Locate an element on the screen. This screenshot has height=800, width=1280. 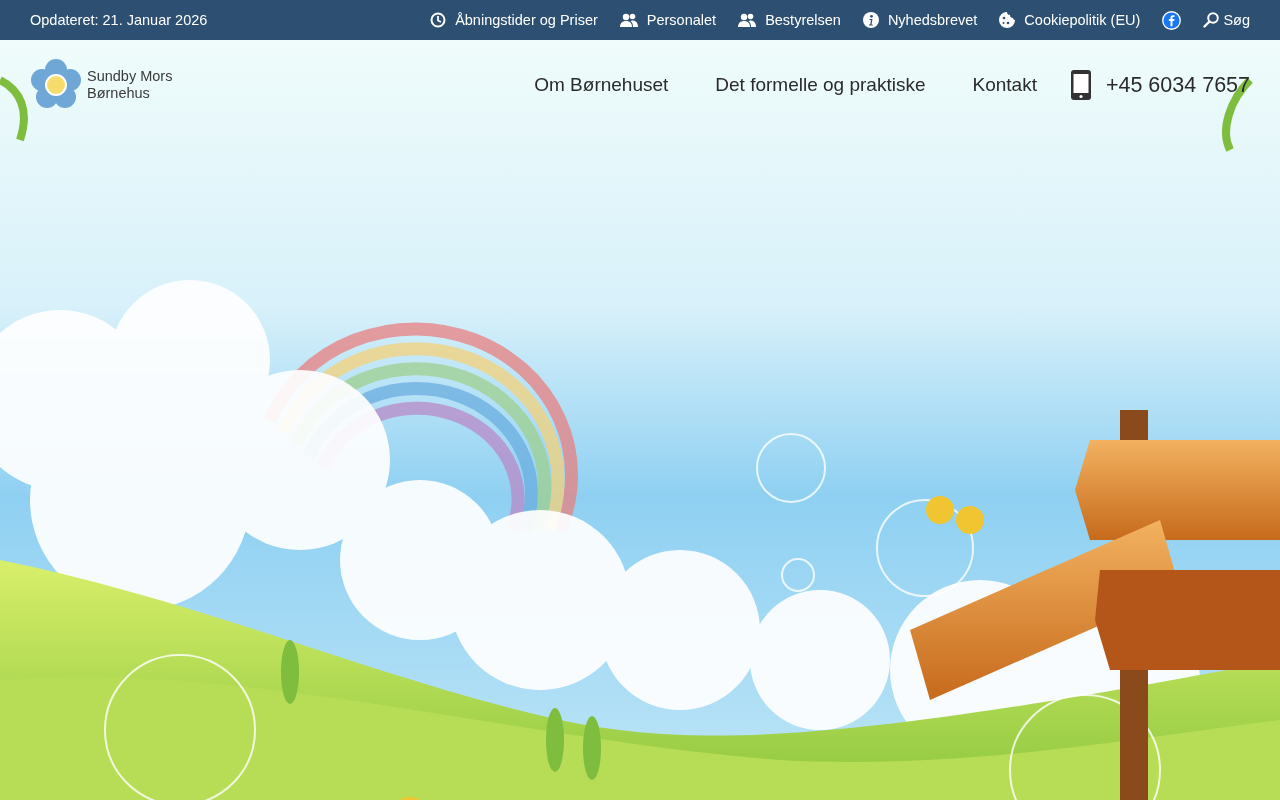
info-icon is located at coordinates (870, 20).